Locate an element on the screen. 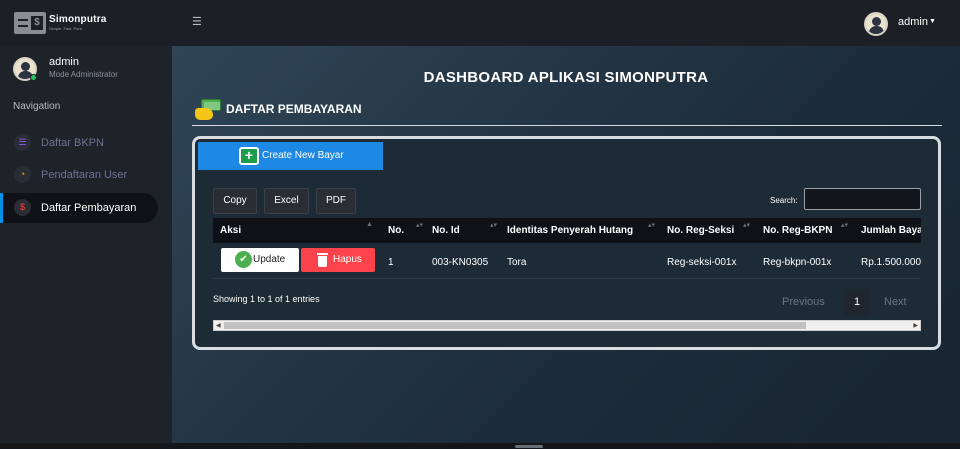 This screenshot has height=449, width=960. speedometer-icon: ◔ is located at coordinates (22, 174).